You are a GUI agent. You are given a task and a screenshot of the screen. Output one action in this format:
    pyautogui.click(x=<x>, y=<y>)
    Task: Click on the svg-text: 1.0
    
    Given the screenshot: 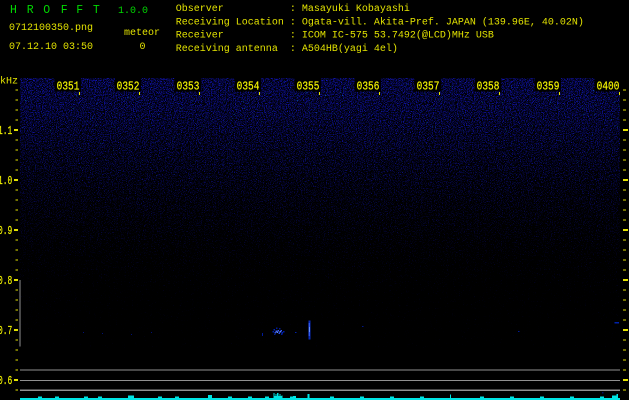 What is the action you would take?
    pyautogui.click(x=6, y=182)
    